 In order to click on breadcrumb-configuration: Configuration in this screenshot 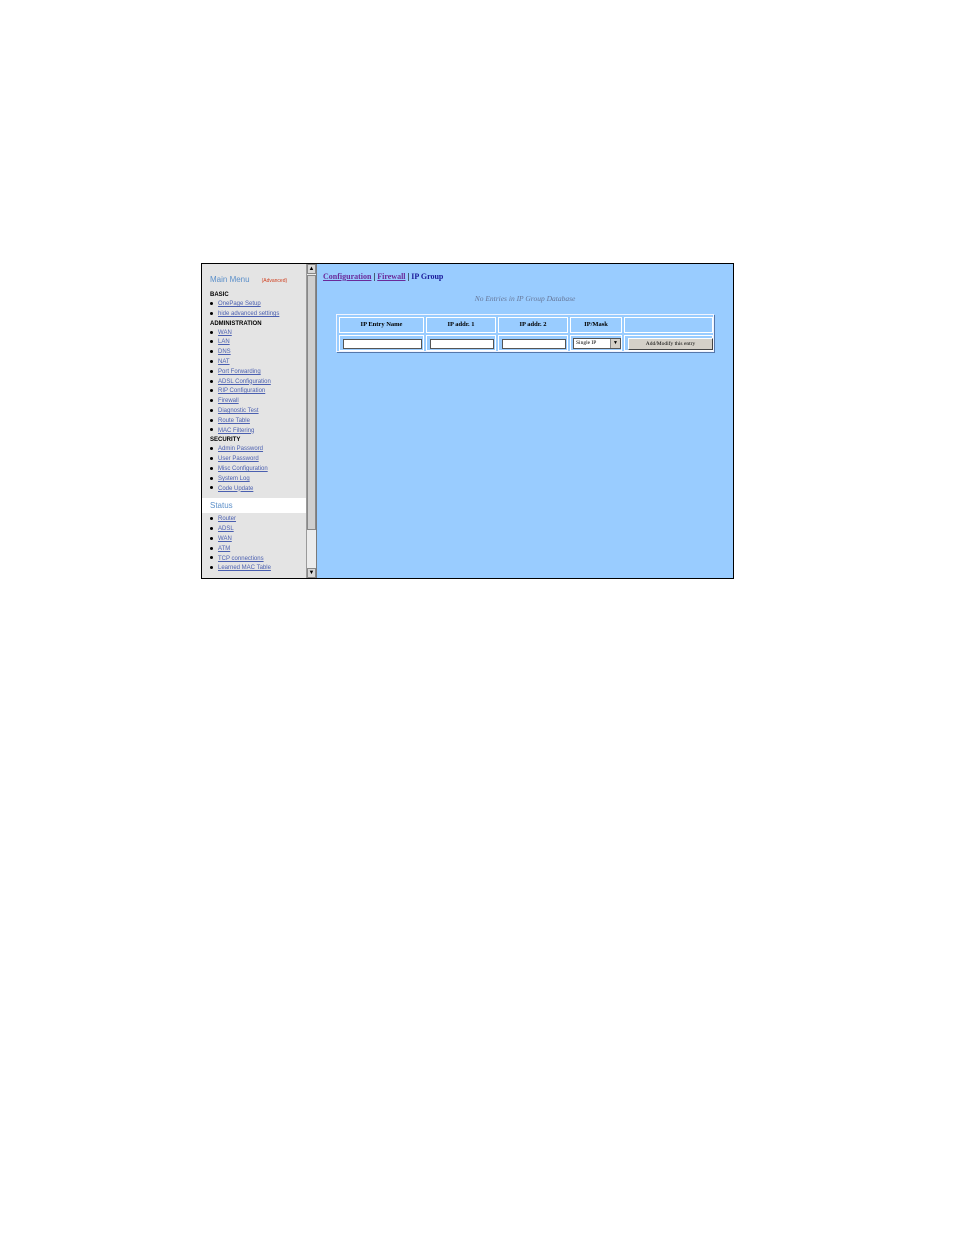, I will do `click(347, 276)`.